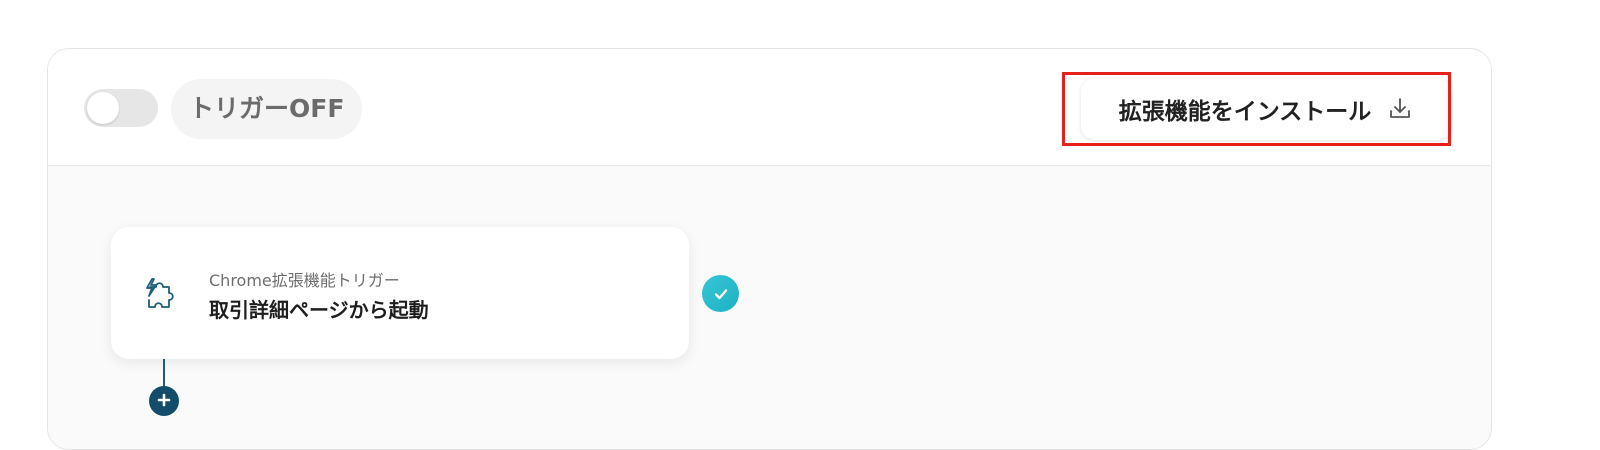 This screenshot has width=1600, height=450. I want to click on toggle-knob, so click(103, 108).